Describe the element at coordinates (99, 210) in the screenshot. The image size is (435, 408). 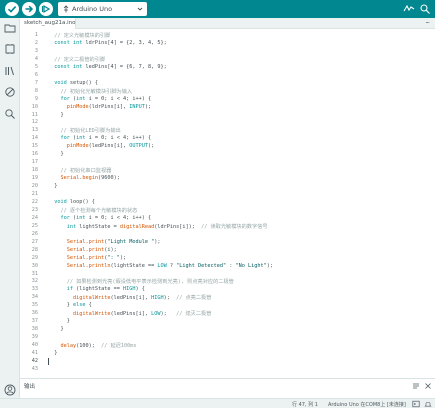
I see `code-text: // 逐个检测每个光敏模块的状态` at that location.